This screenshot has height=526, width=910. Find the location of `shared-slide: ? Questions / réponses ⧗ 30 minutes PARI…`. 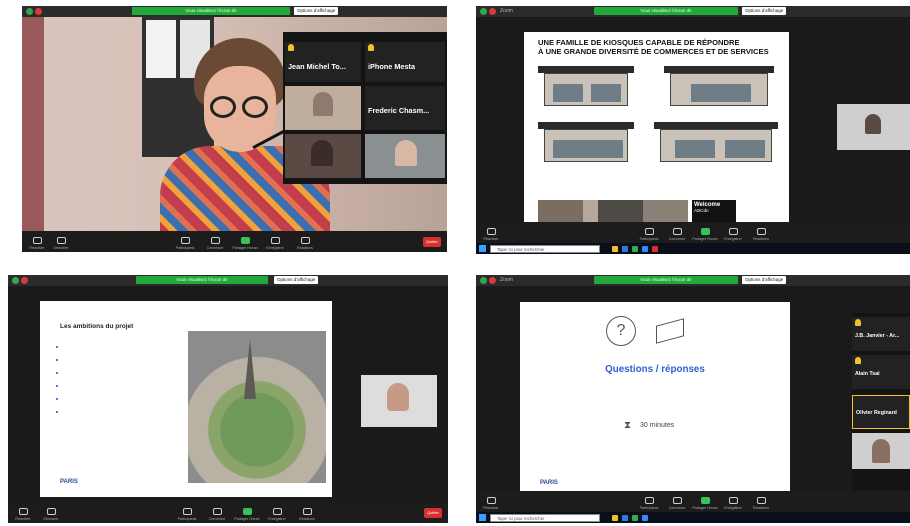

shared-slide: ? Questions / réponses ⧗ 30 minutes PARI… is located at coordinates (655, 399).